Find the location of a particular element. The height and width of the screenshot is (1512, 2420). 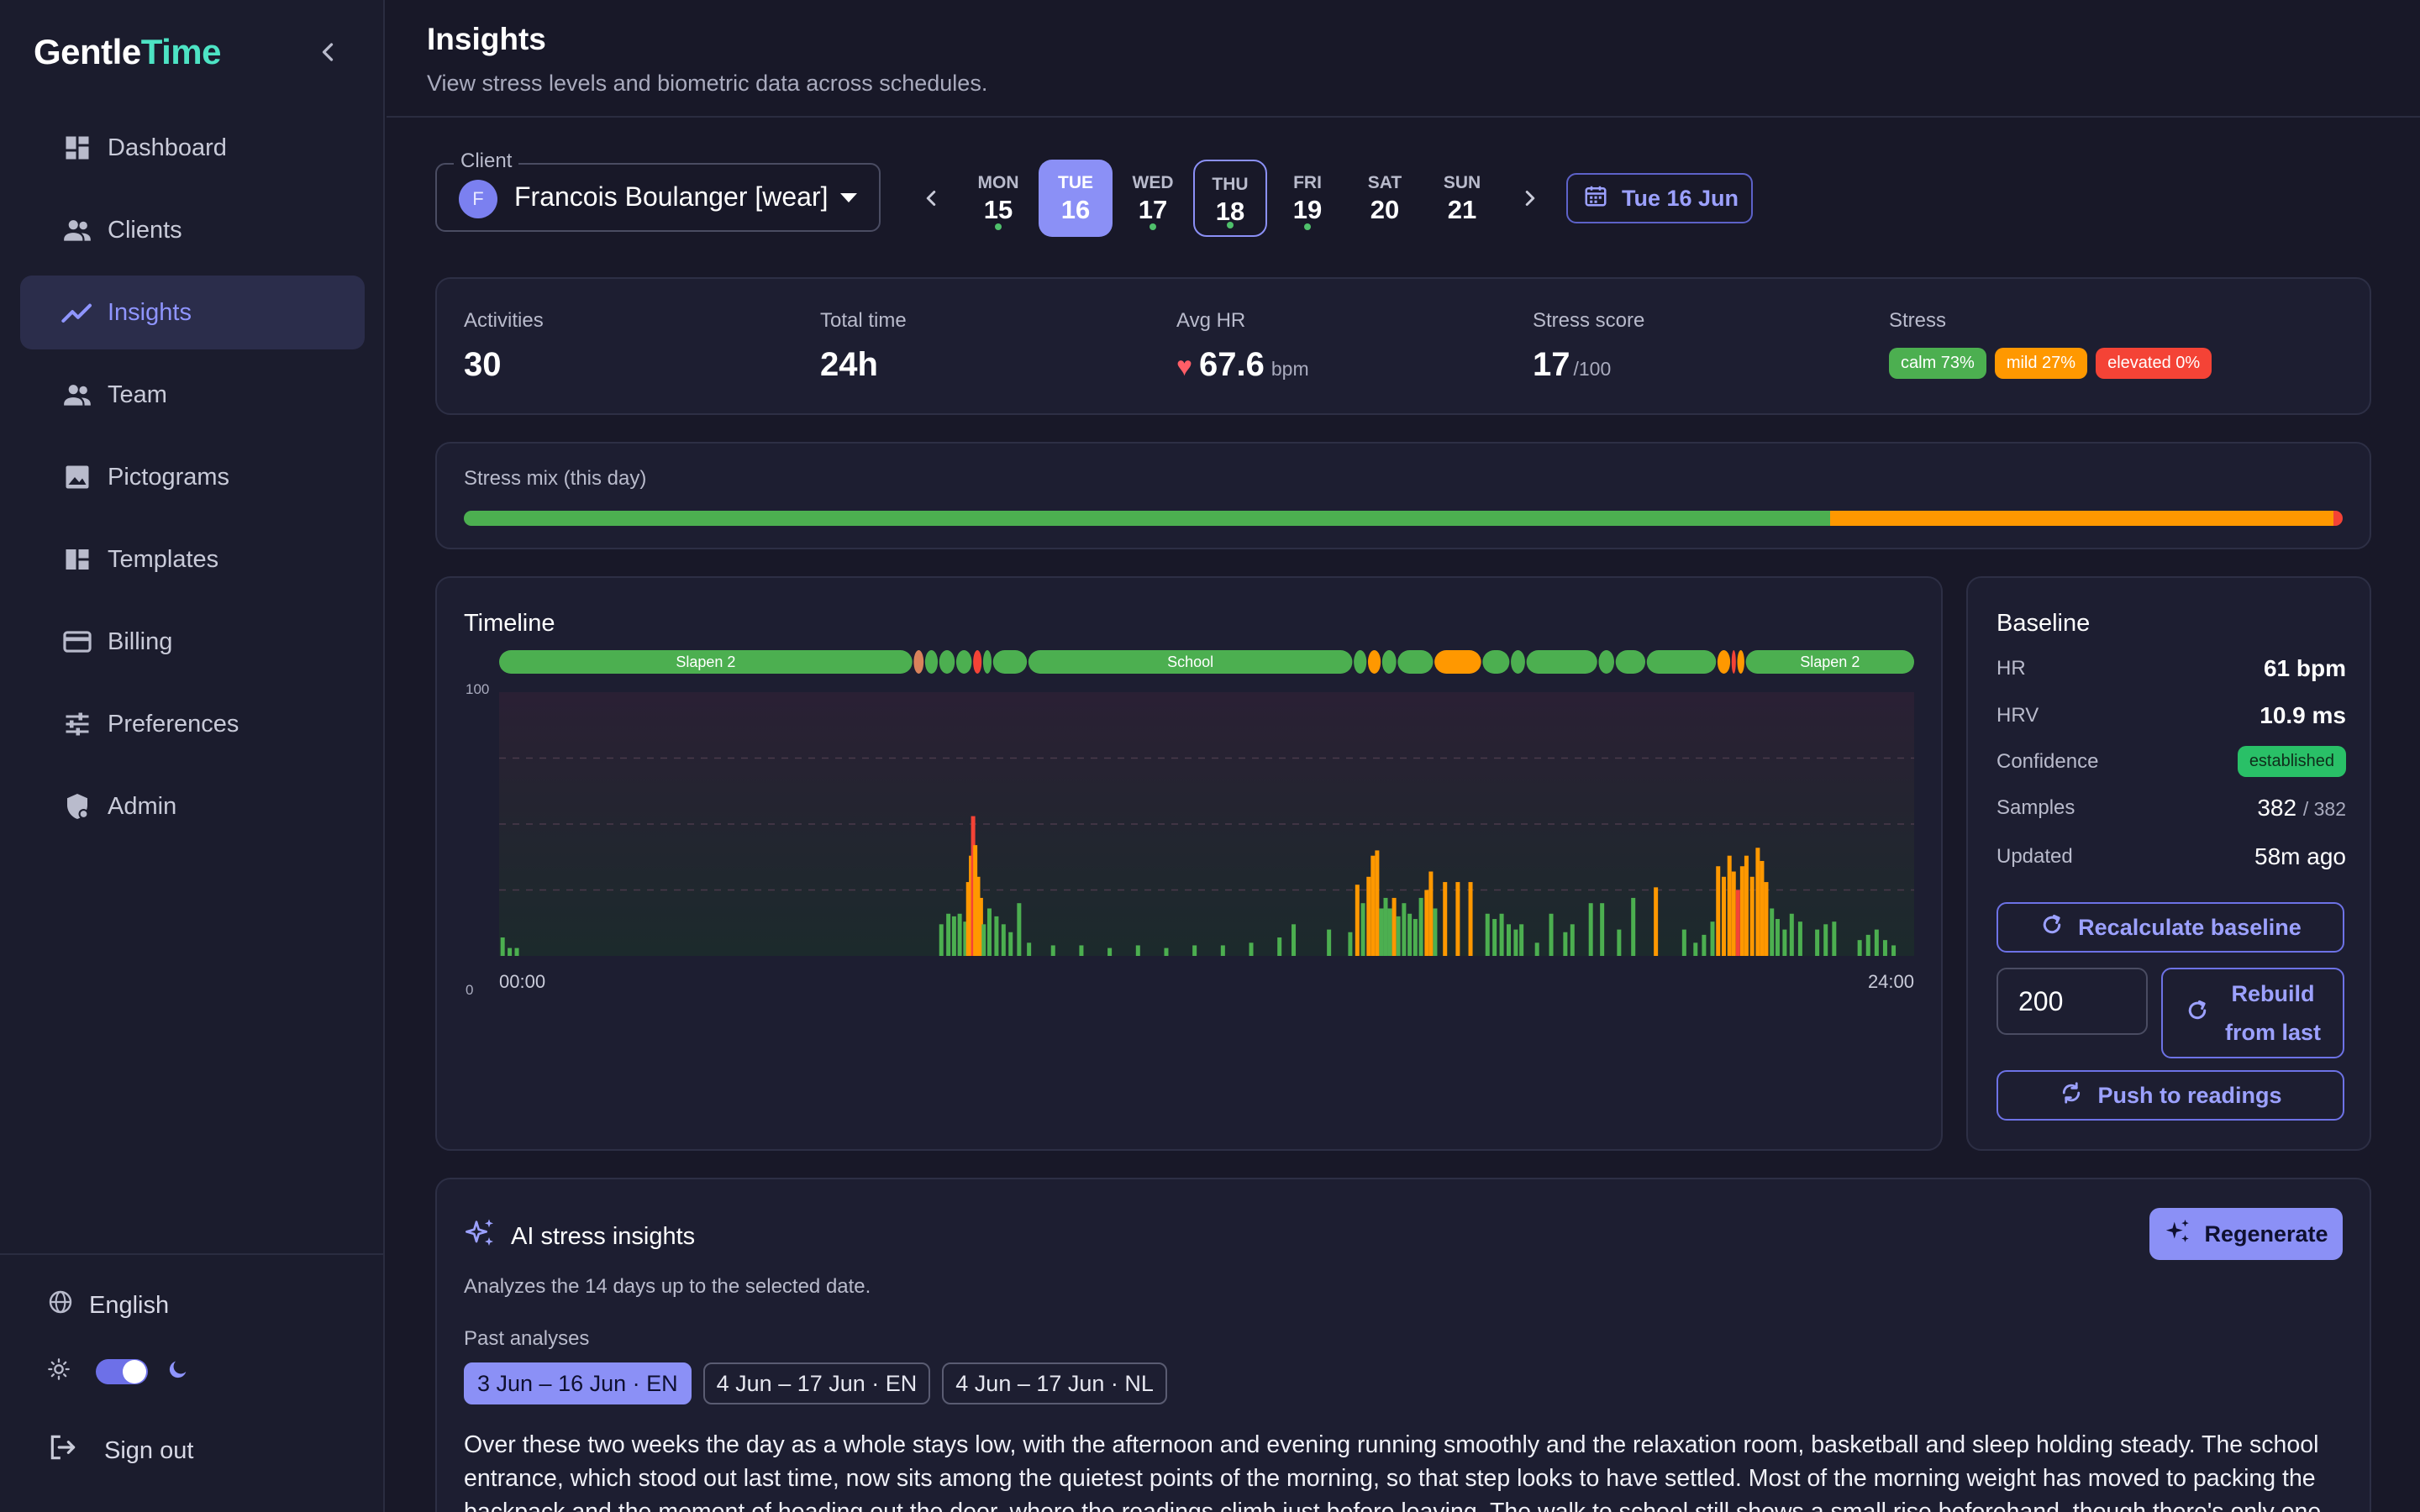

past-analysis-chip: 3 Jun – 16 Jun · EN is located at coordinates (578, 1383).